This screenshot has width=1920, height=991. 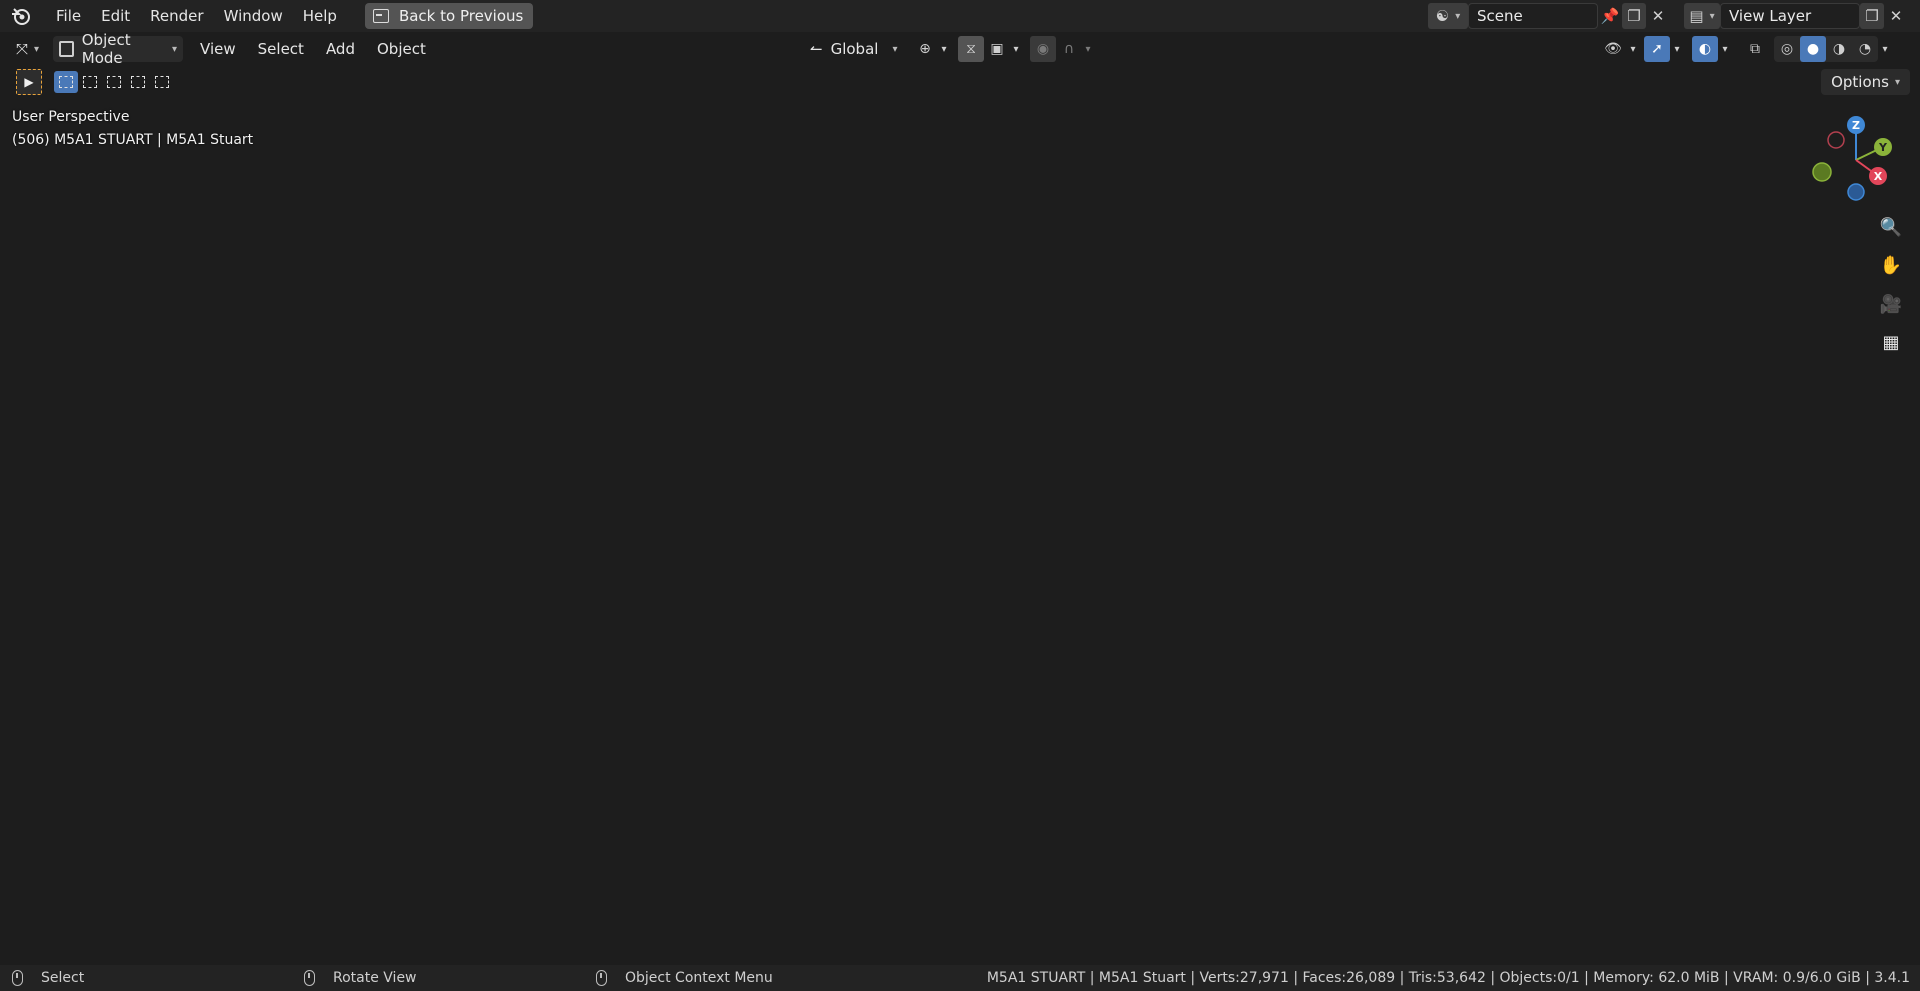 What do you see at coordinates (1705, 49) in the screenshot?
I see `show-overlays-icon: ◐` at bounding box center [1705, 49].